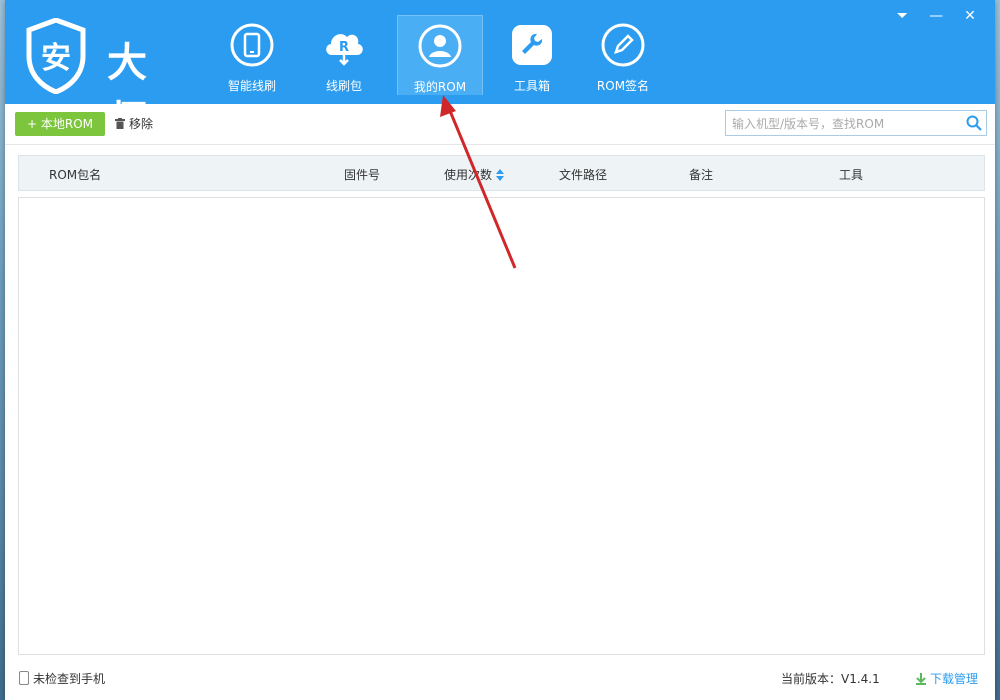  I want to click on nav-smart-flash: 智能线刷, so click(252, 55).